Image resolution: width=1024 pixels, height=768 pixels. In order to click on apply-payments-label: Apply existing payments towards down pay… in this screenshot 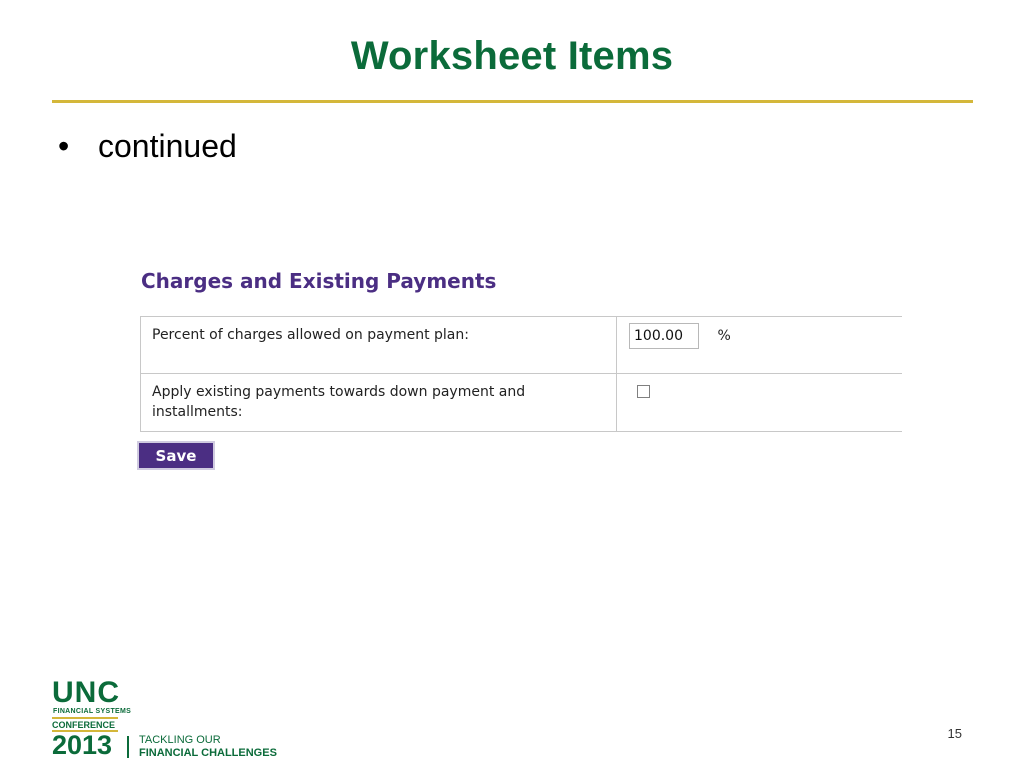, I will do `click(378, 402)`.